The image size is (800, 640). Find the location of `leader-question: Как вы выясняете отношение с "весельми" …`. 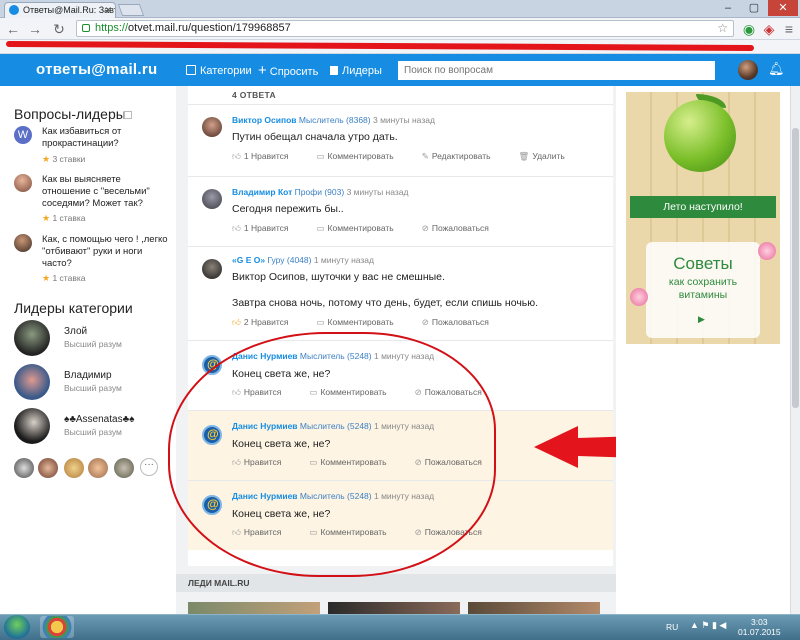

leader-question: Как вы выясняете отношение с "весельми" … is located at coordinates (89, 198).